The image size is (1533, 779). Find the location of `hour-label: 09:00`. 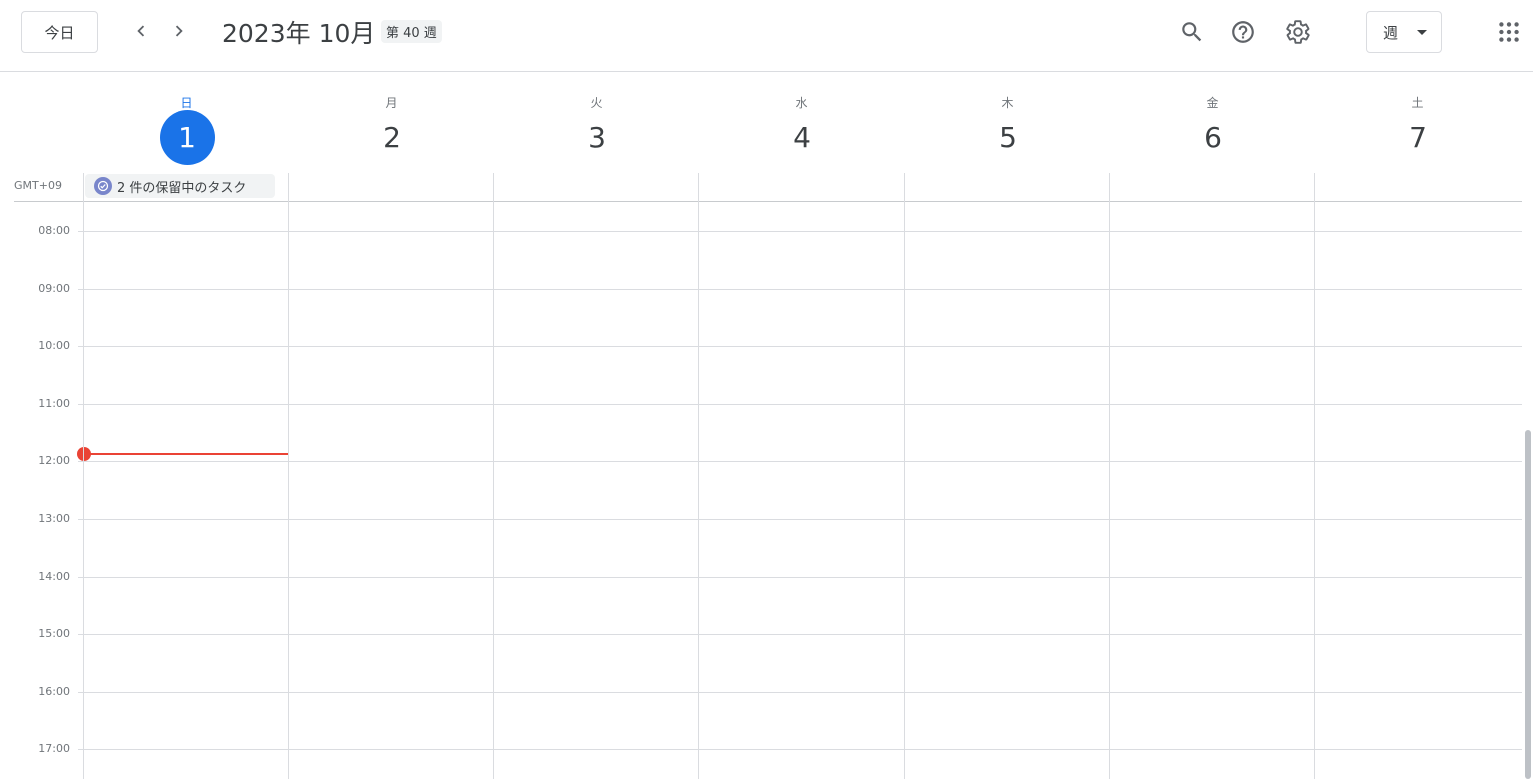

hour-label: 09:00 is located at coordinates (54, 288).